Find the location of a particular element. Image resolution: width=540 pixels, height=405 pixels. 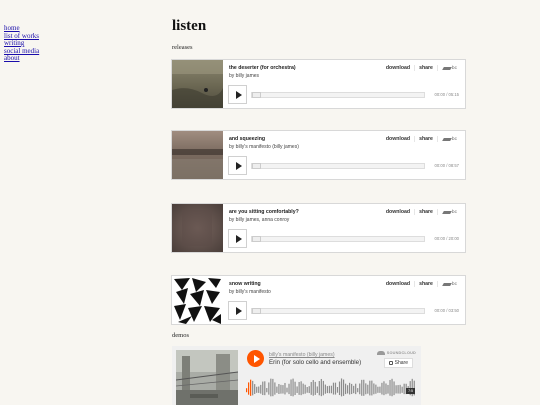

page-title: listen is located at coordinates (189, 26).